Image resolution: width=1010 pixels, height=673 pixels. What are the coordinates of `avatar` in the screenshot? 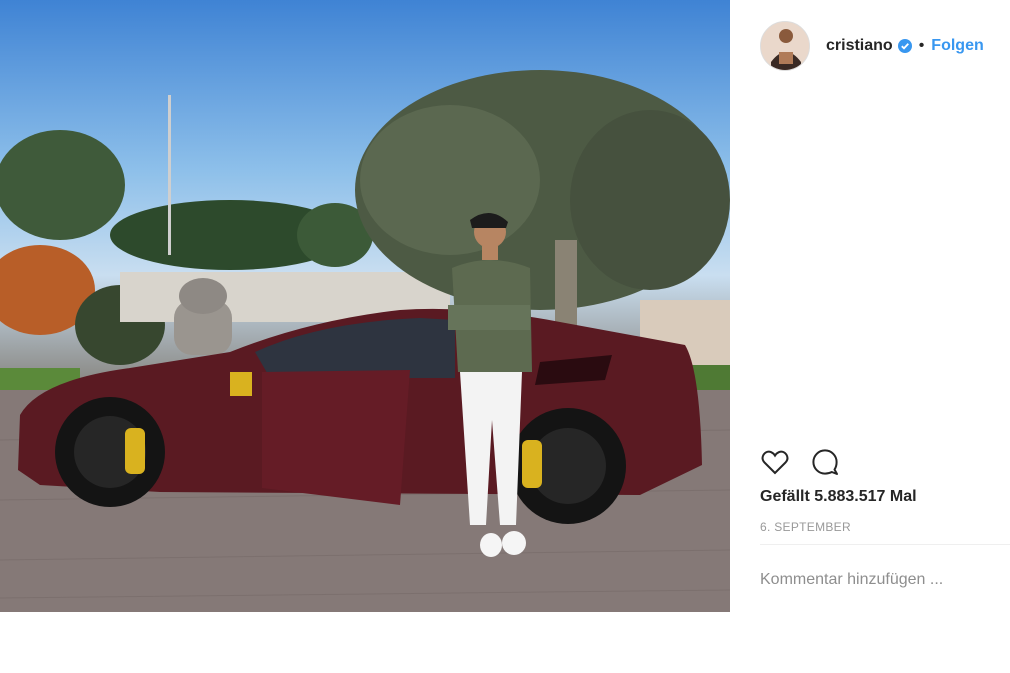 It's located at (785, 46).